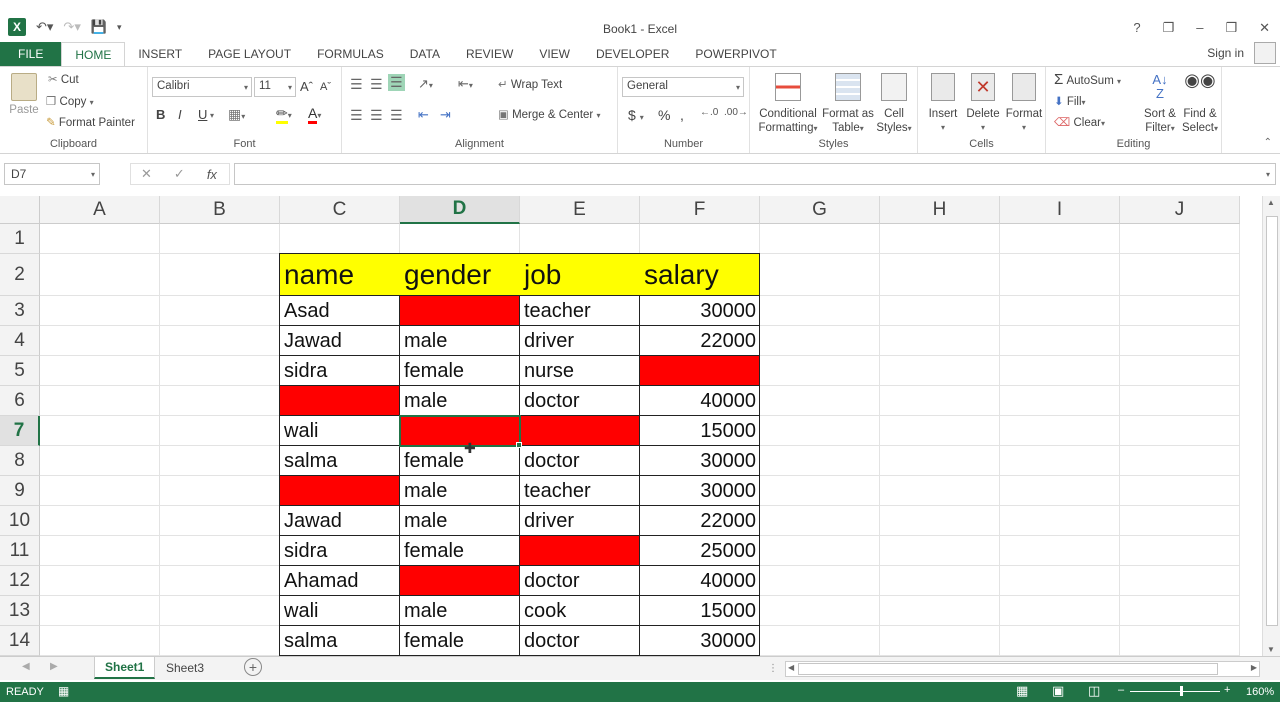 The width and height of the screenshot is (1280, 720). I want to click on name-box: D7 ▾, so click(52, 174).